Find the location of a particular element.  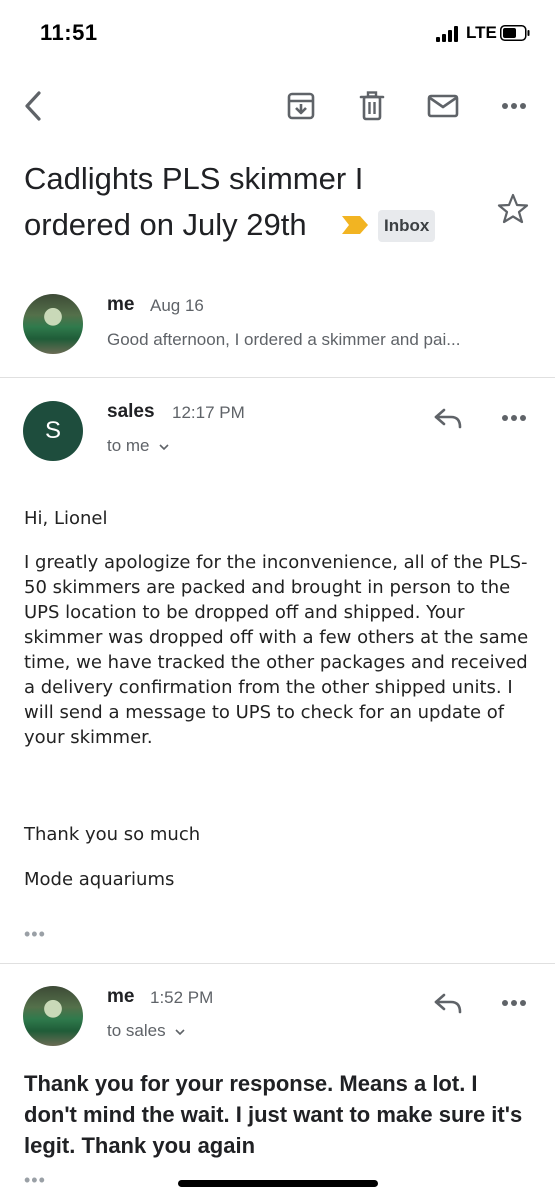

thread-subject: Cadlights PLS skimmer I is located at coordinates (194, 178).